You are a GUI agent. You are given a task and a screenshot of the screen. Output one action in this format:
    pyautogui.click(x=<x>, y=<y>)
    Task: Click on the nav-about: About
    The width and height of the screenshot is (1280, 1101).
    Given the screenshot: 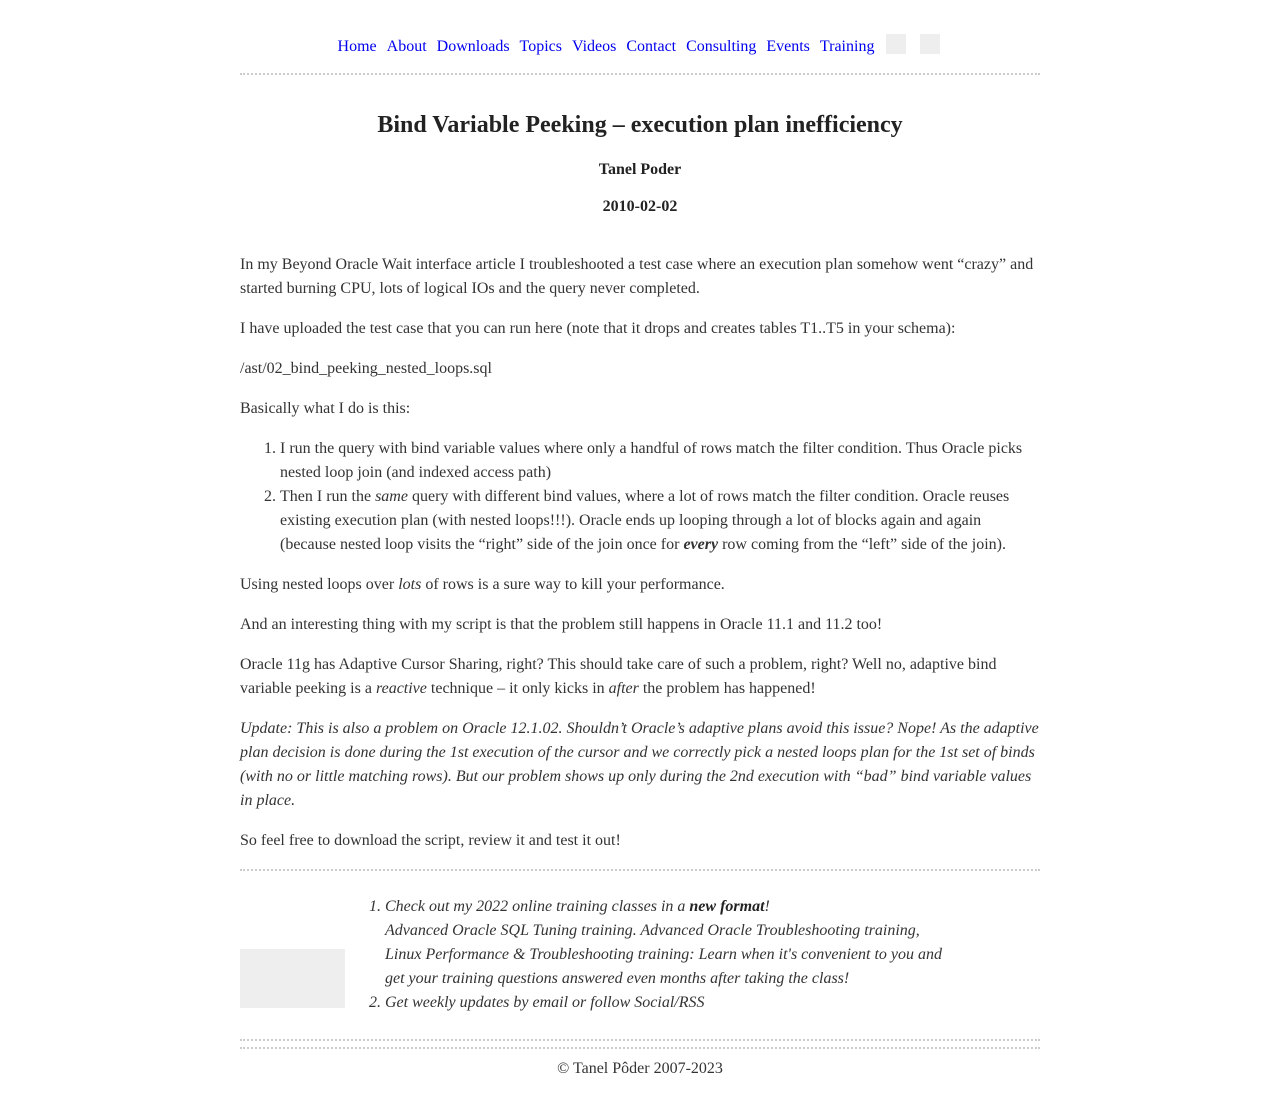 What is the action you would take?
    pyautogui.click(x=407, y=47)
    